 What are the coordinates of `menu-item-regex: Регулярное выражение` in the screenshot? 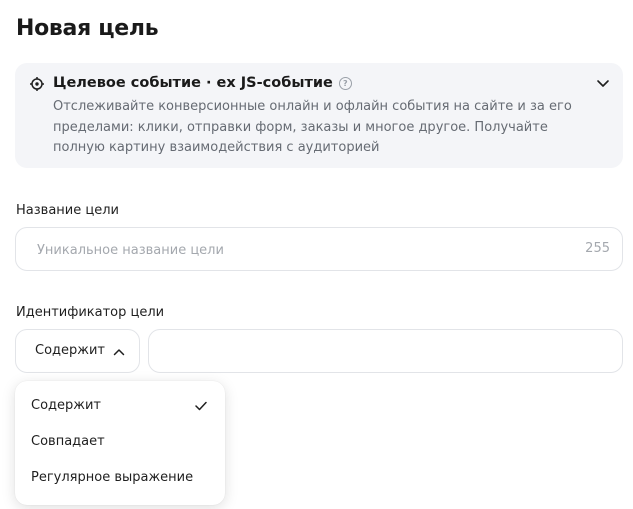 It's located at (120, 479).